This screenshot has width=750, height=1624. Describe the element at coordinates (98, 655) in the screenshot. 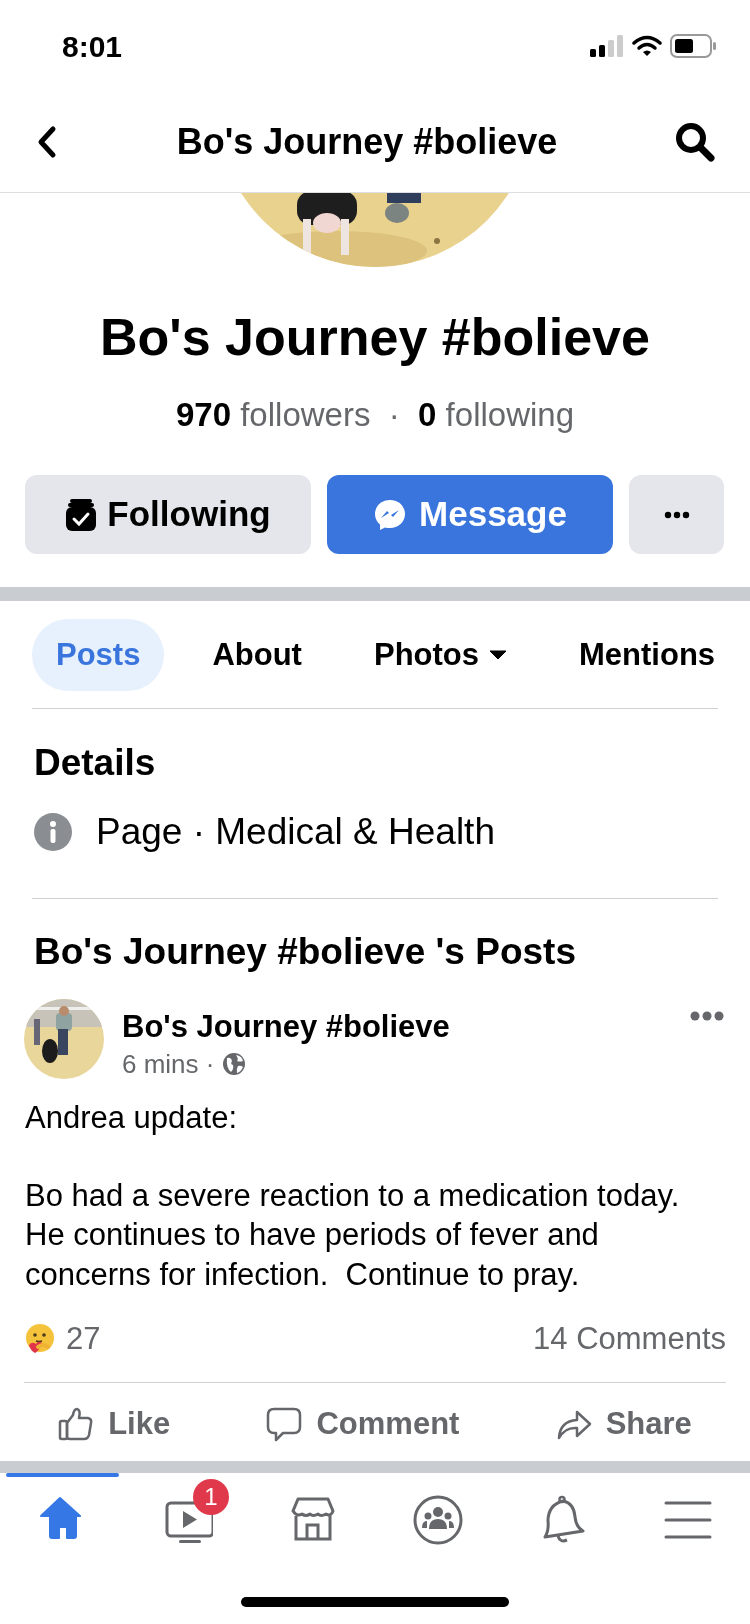

I see `tab: Posts` at that location.